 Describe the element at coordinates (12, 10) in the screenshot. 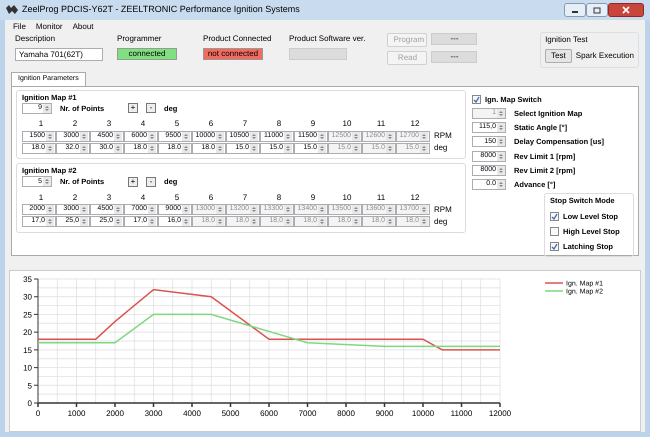

I see `app-logo-icon` at that location.